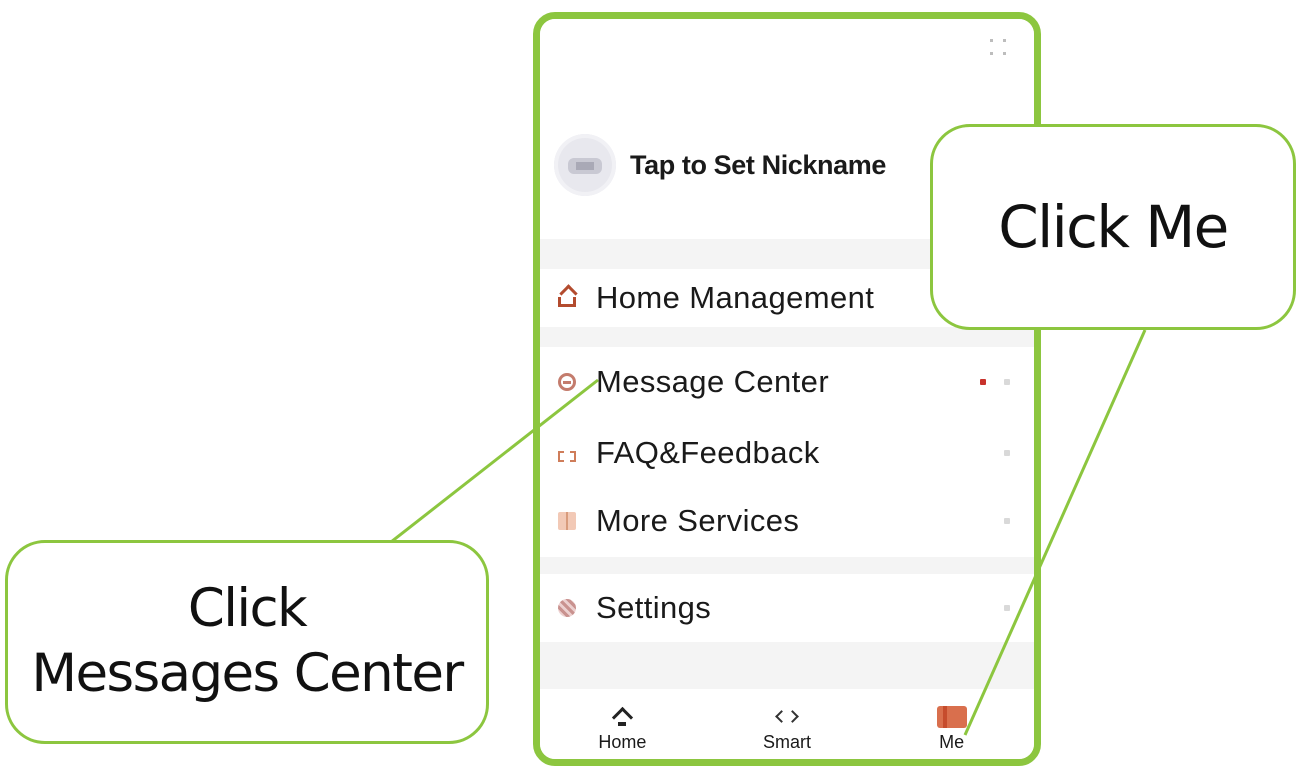  What do you see at coordinates (483, 470) in the screenshot?
I see `pointer-line-messages` at bounding box center [483, 470].